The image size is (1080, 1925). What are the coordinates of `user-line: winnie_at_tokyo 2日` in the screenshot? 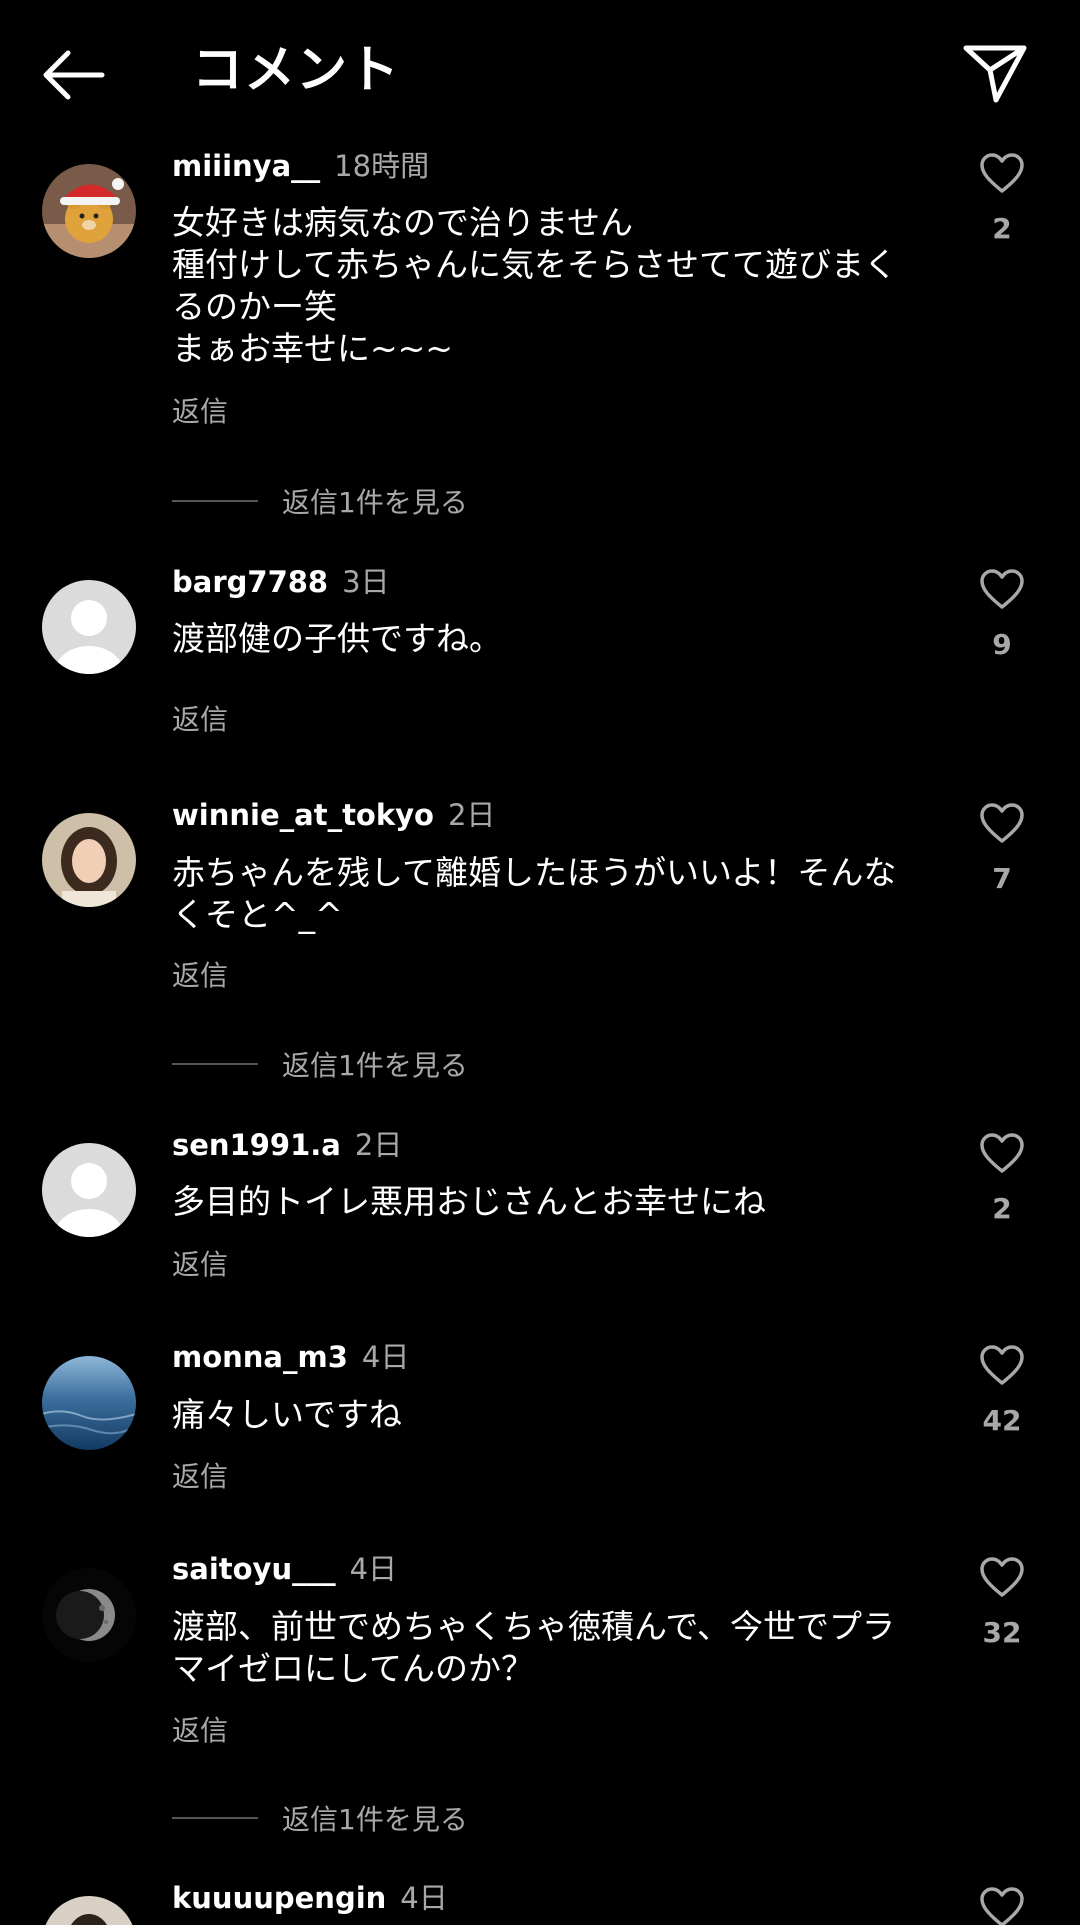 It's located at (333, 815).